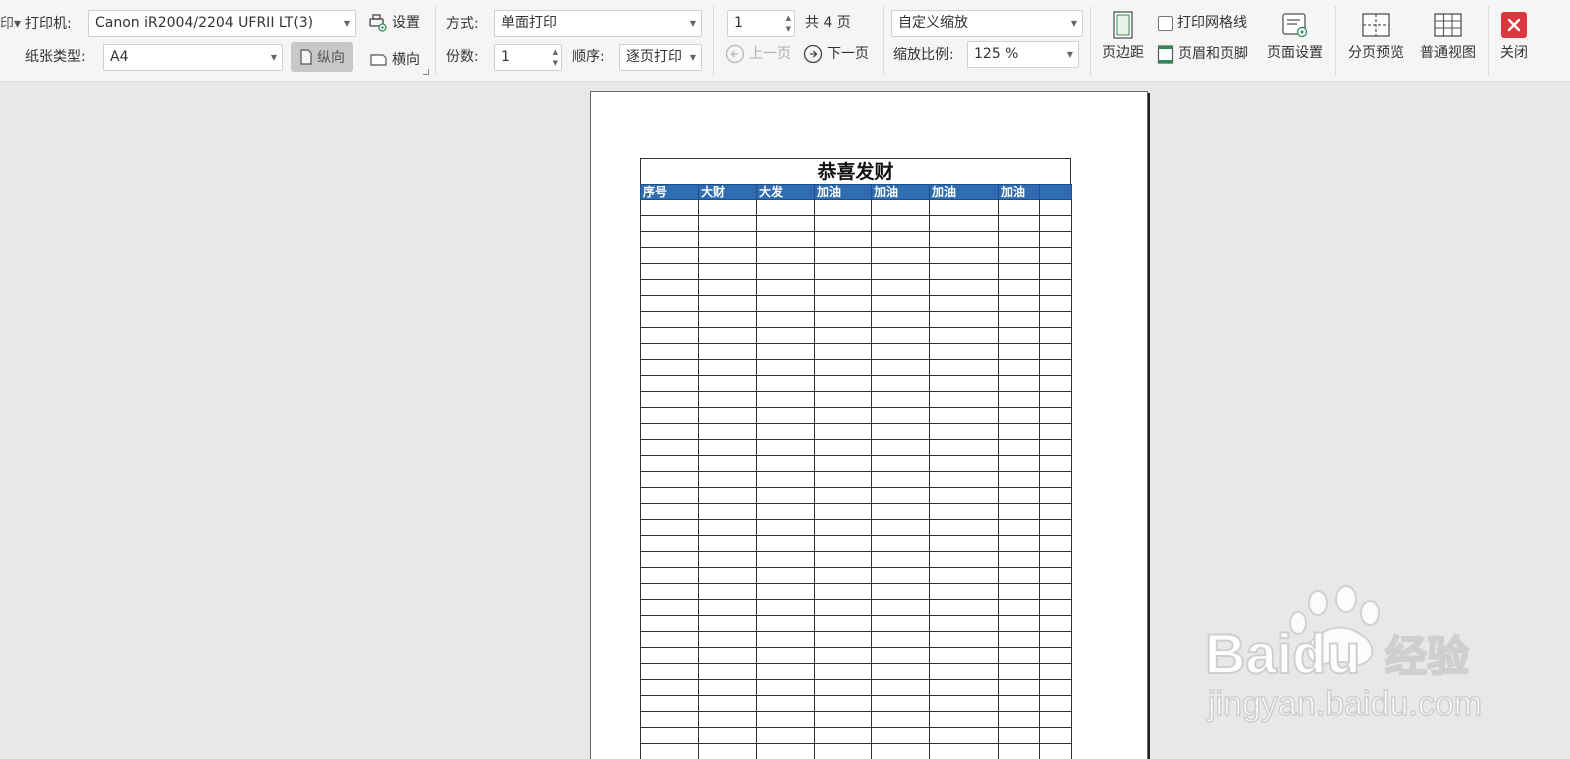 The image size is (1570, 759). What do you see at coordinates (322, 57) in the screenshot?
I see `portrait-button: 纵向` at bounding box center [322, 57].